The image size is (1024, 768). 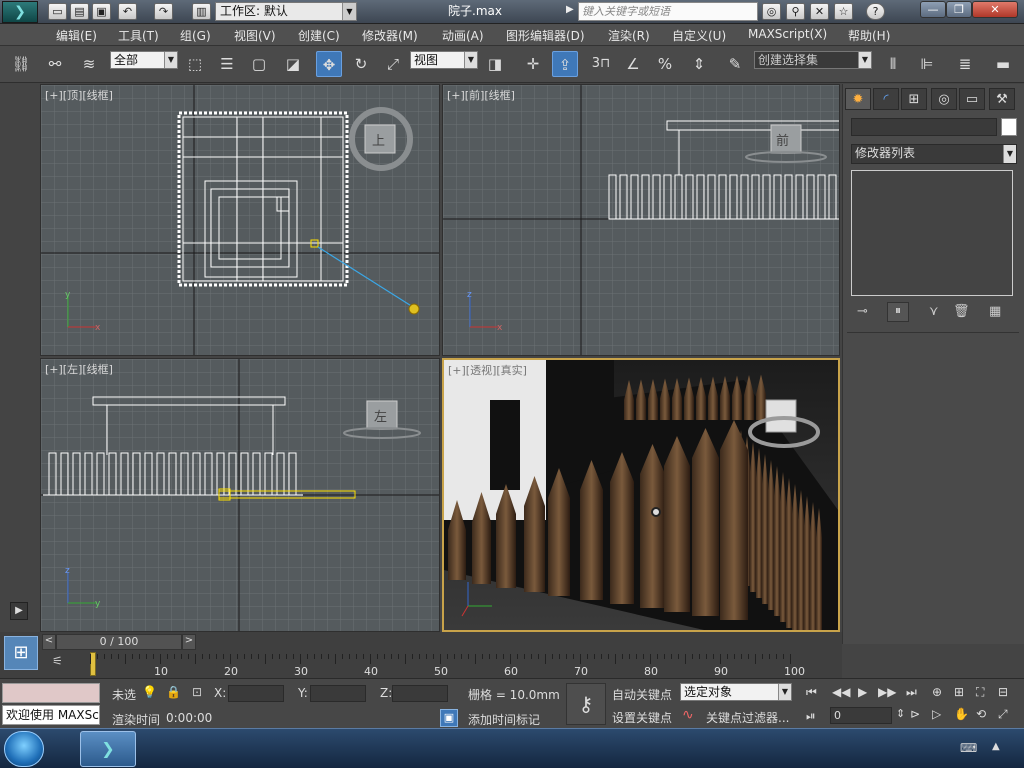 What do you see at coordinates (934, 311) in the screenshot?
I see `make-unique-icon: ⋎` at bounding box center [934, 311].